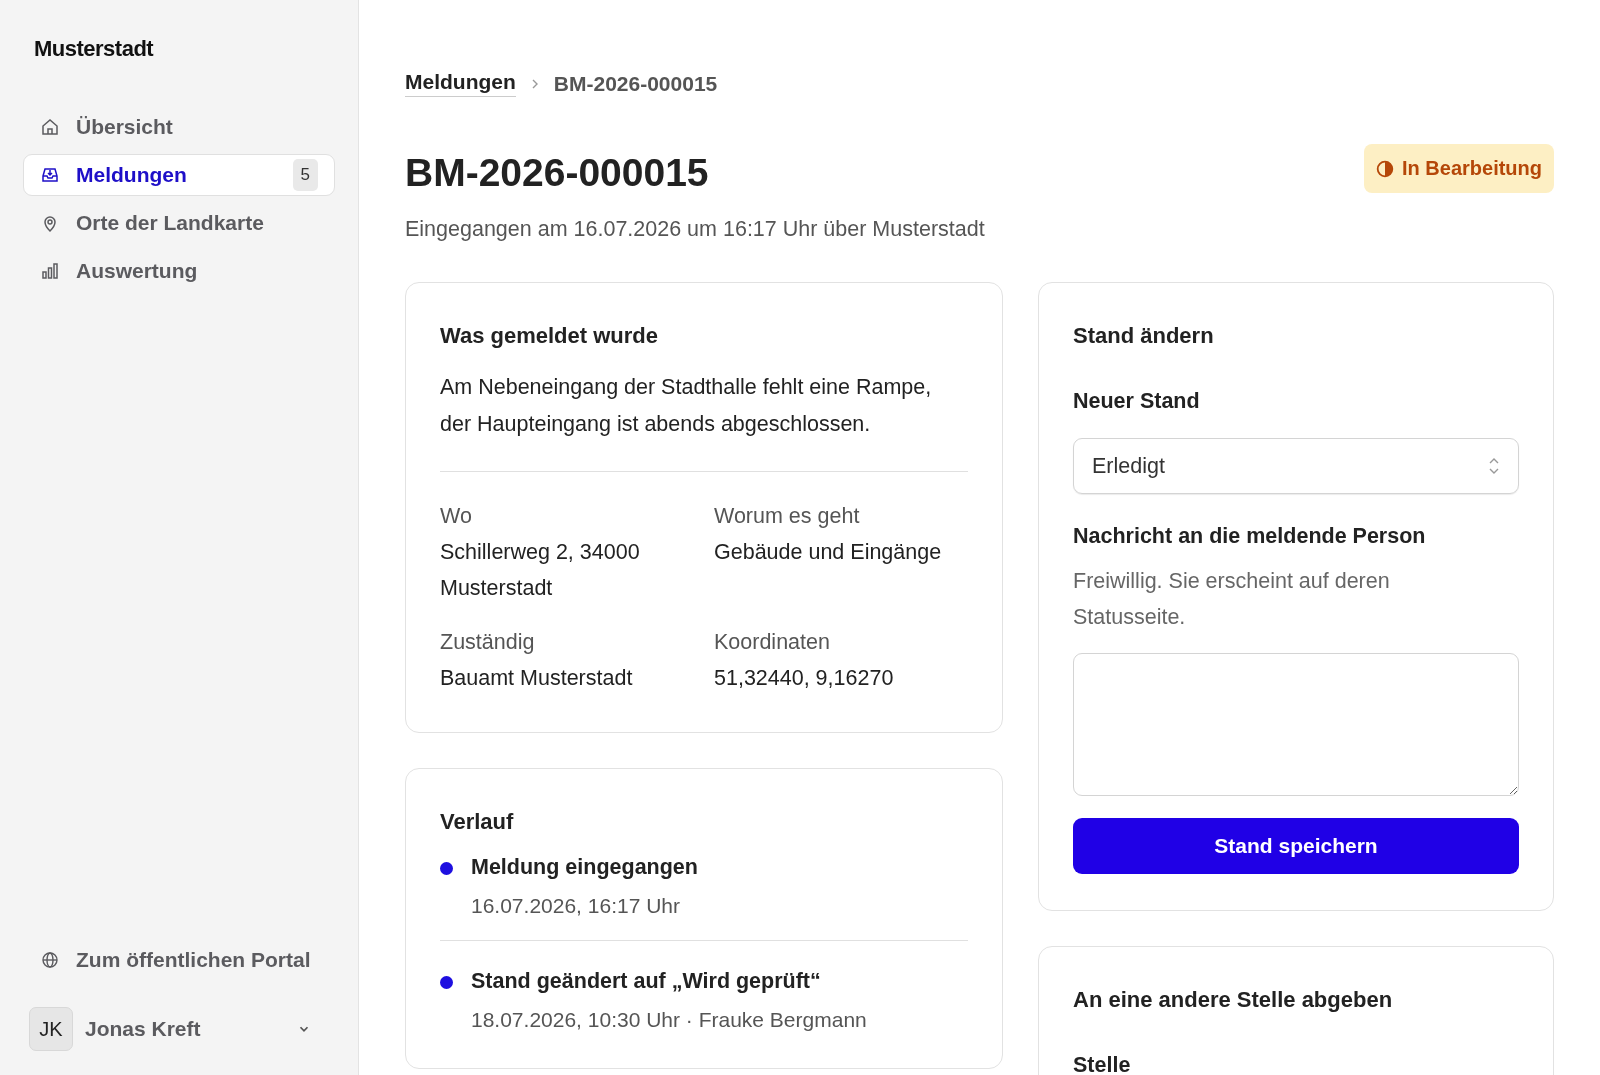 The height and width of the screenshot is (1075, 1600). What do you see at coordinates (772, 642) in the screenshot?
I see `field-label: Koordinaten` at bounding box center [772, 642].